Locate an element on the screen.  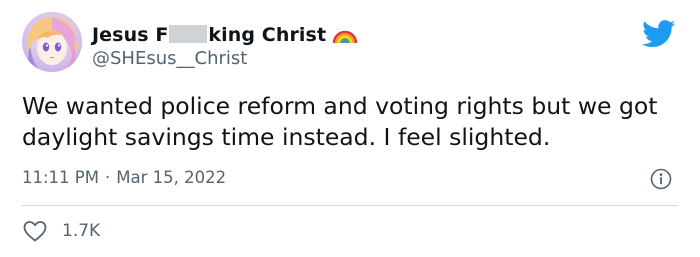
author-name: Jesus F king Christ is located at coordinates (209, 35).